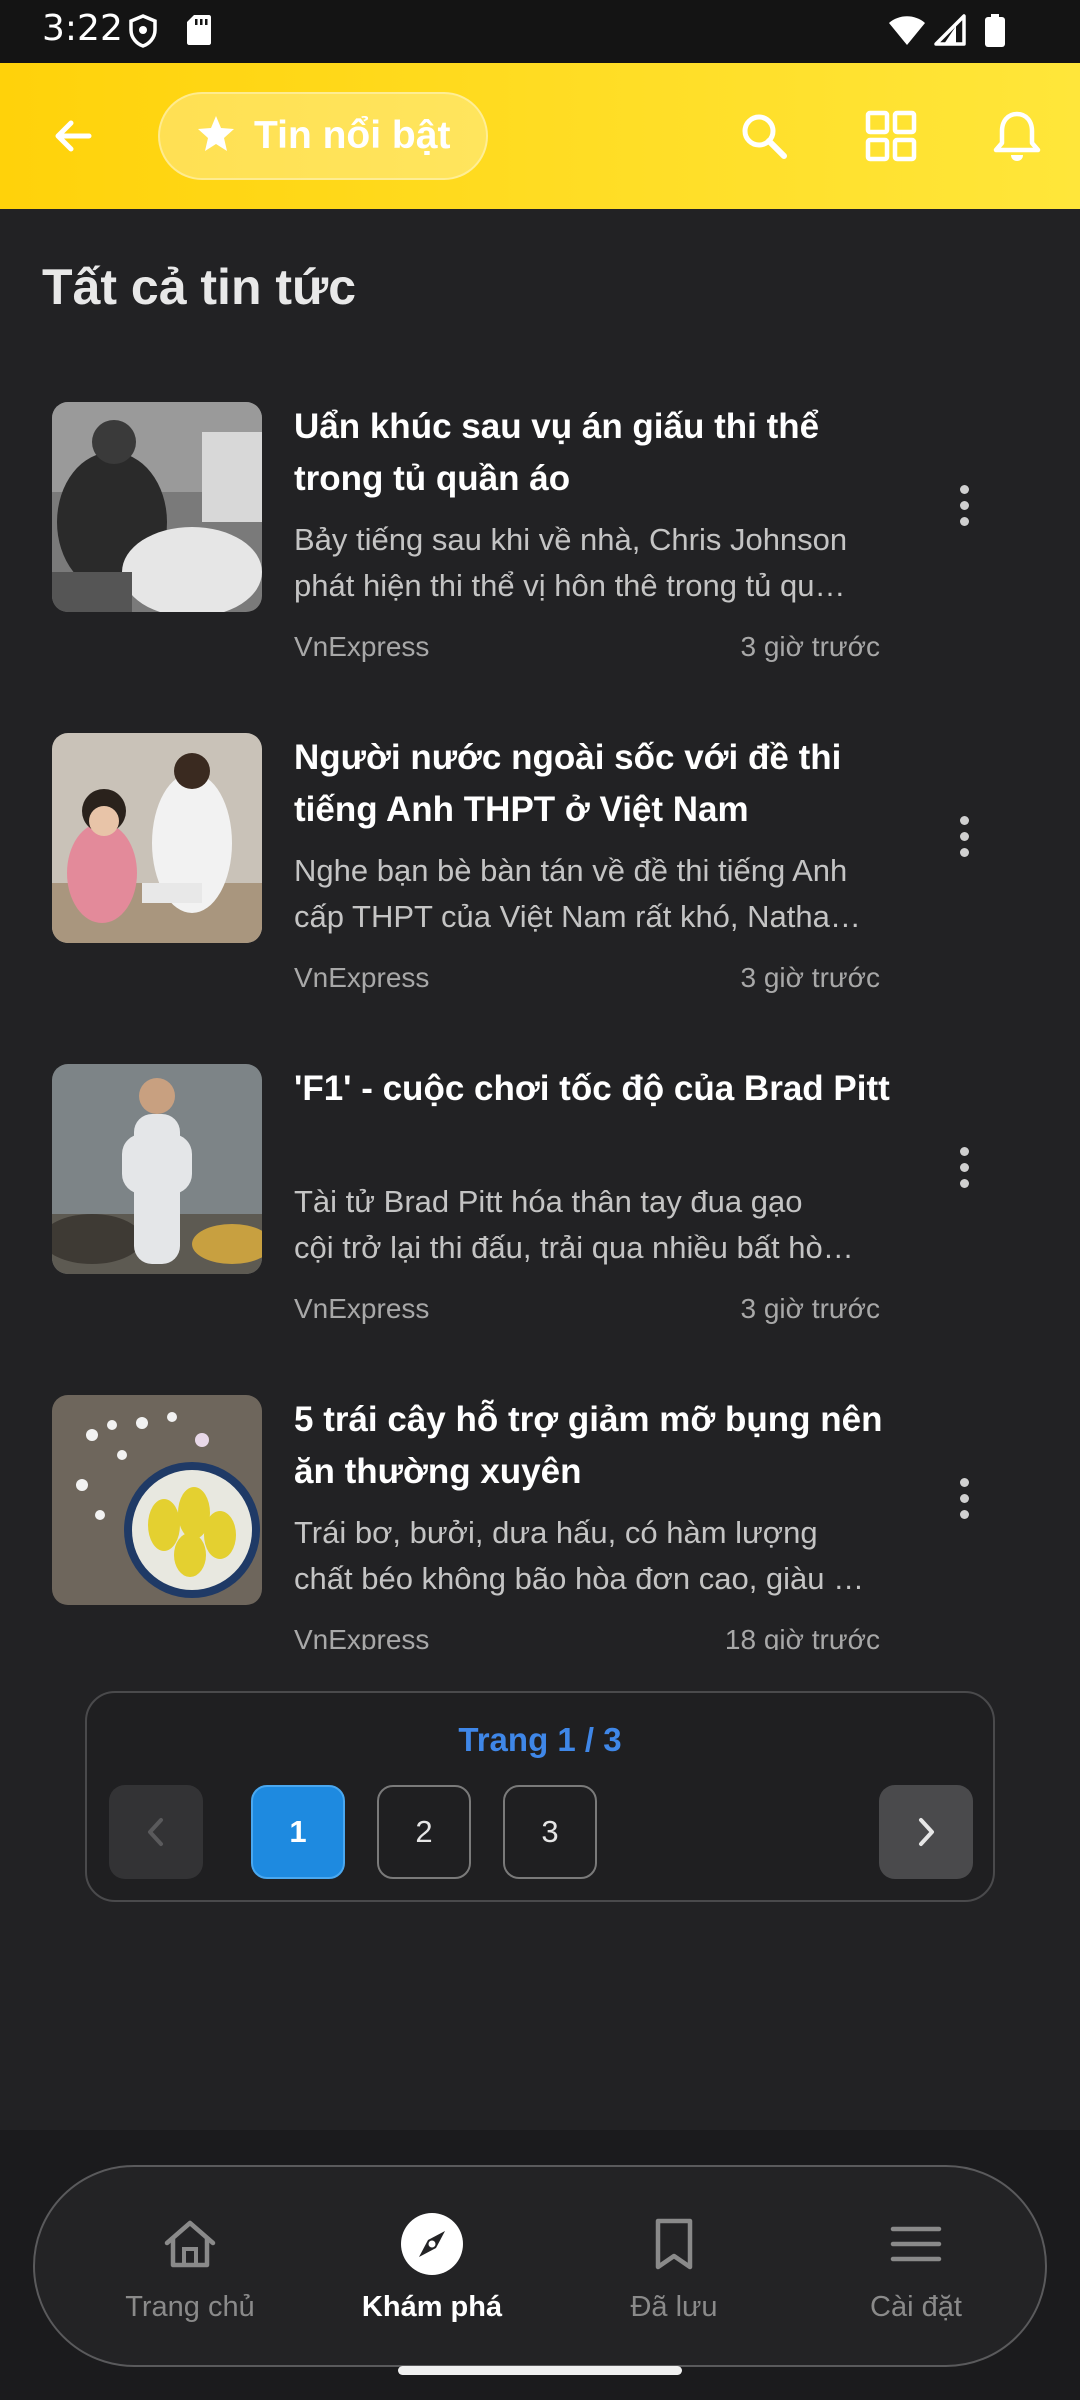  Describe the element at coordinates (352, 135) in the screenshot. I see `featured-news-label: Tin nổi bật` at that location.